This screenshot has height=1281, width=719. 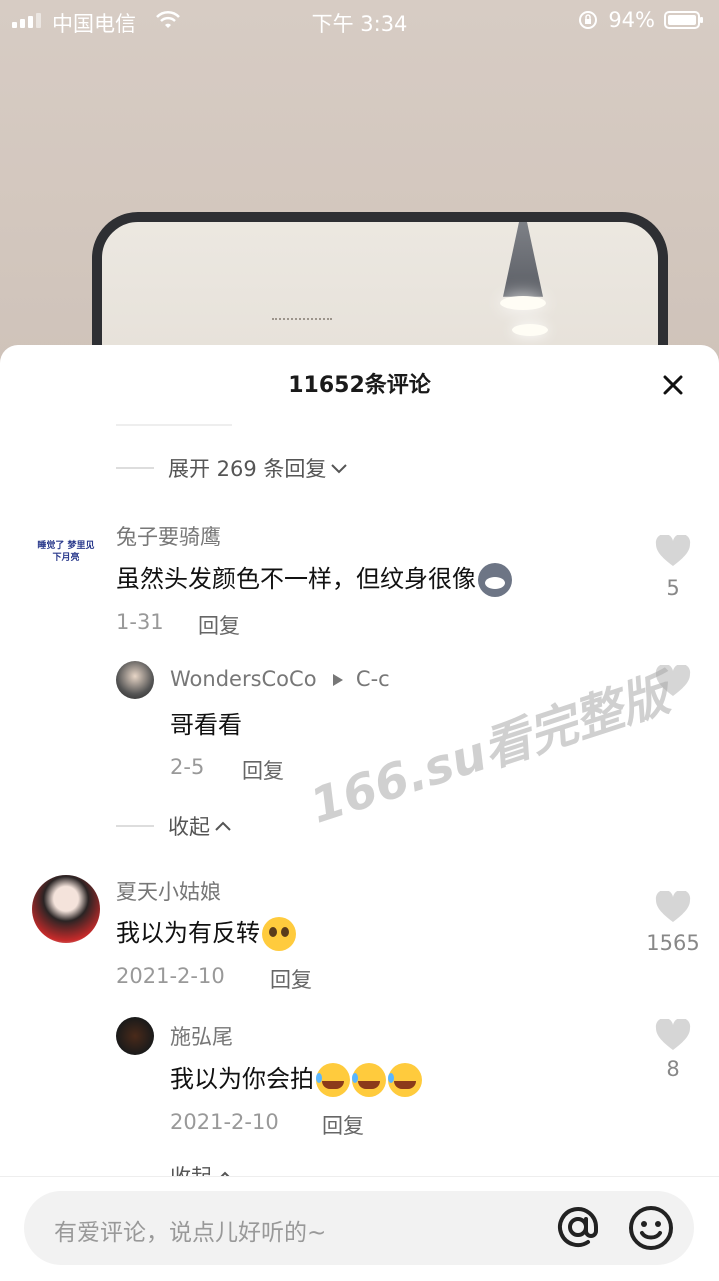 I want to click on emoji-icon, so click(x=651, y=1228).